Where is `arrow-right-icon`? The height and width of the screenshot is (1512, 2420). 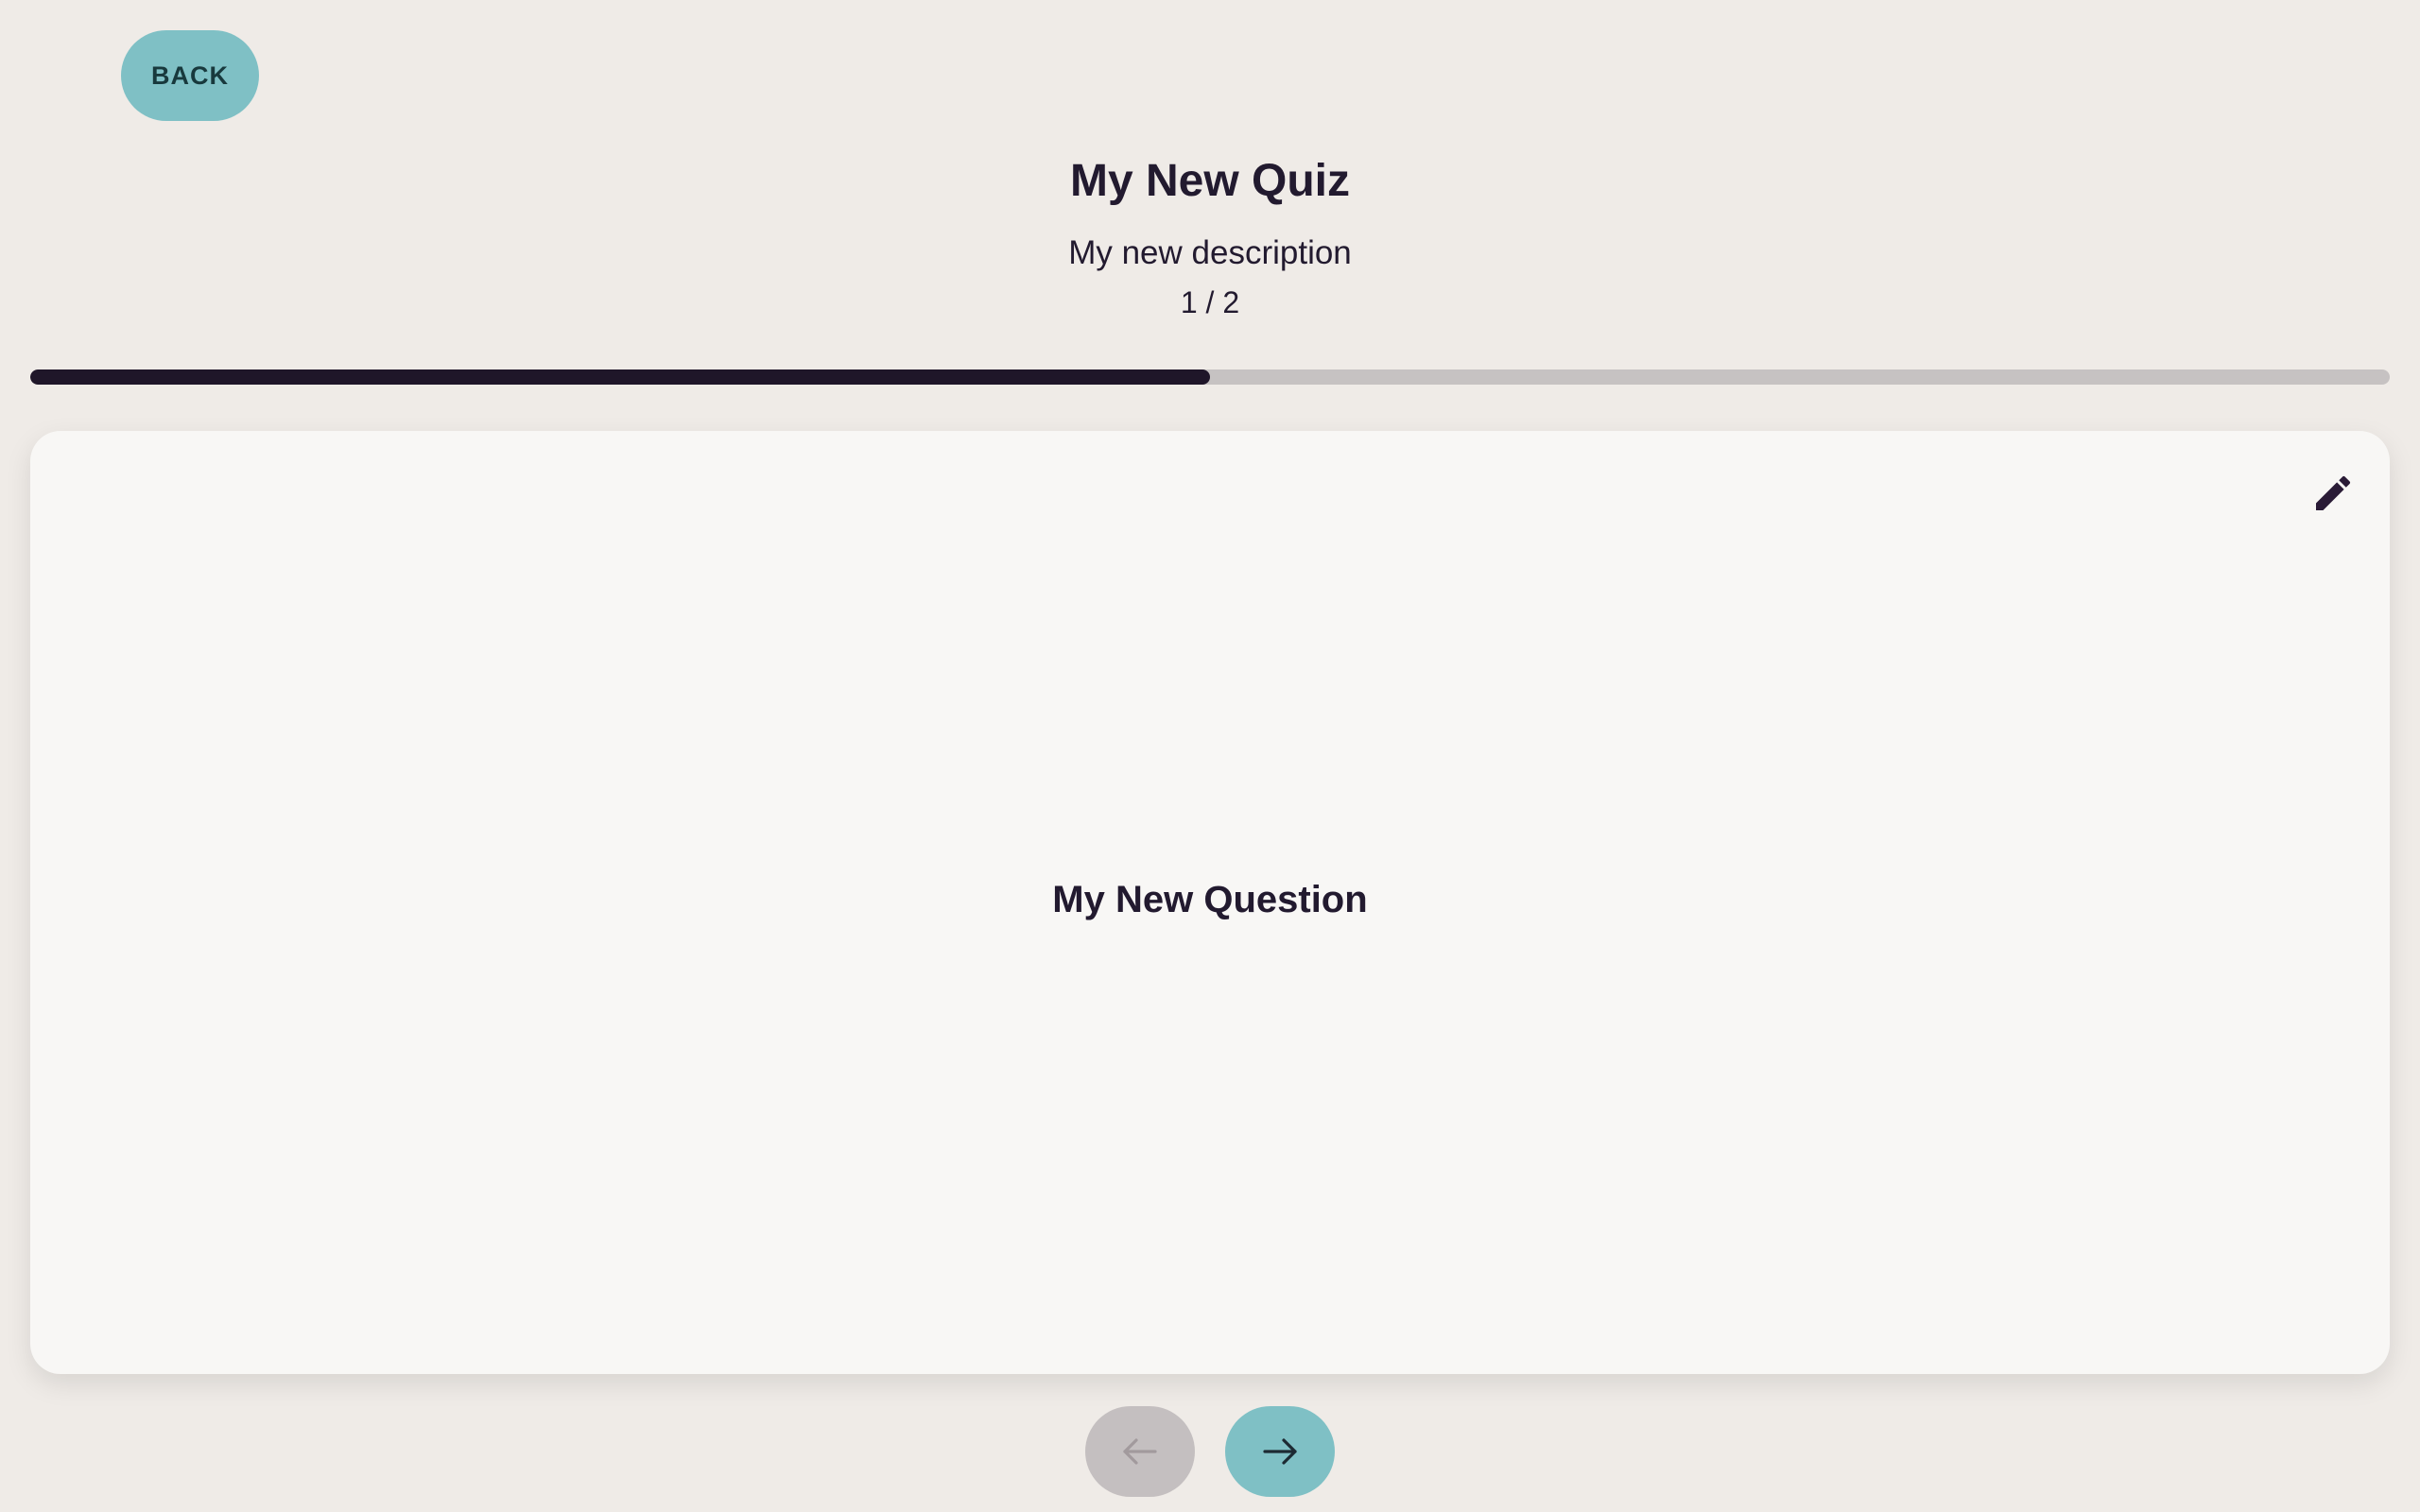 arrow-right-icon is located at coordinates (1280, 1451).